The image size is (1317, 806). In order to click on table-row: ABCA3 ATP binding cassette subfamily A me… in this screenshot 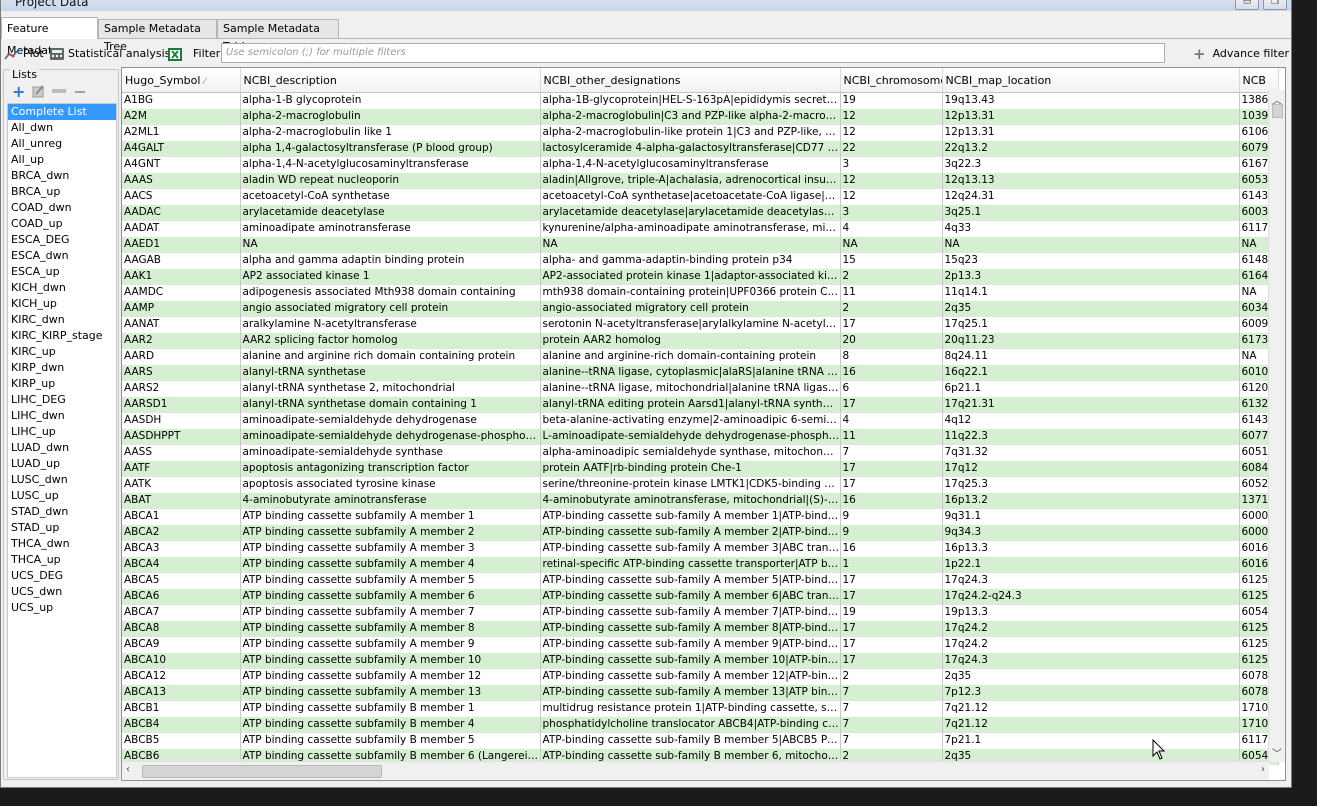, I will do `click(700, 548)`.